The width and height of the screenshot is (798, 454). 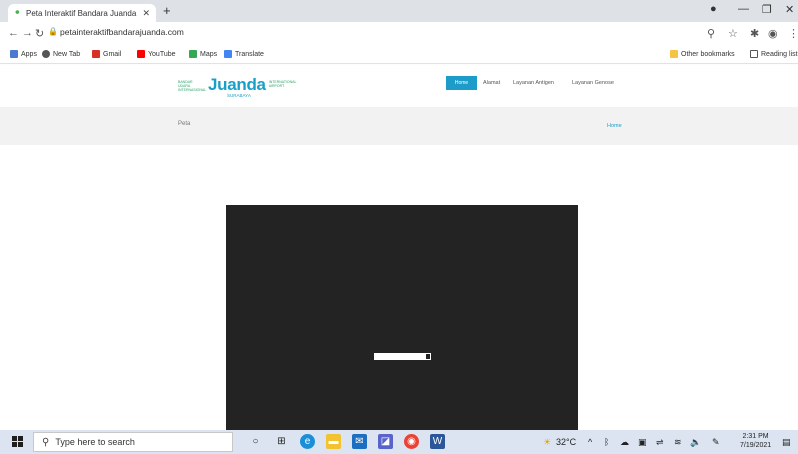 I want to click on youtube-icon, so click(x=141, y=54).